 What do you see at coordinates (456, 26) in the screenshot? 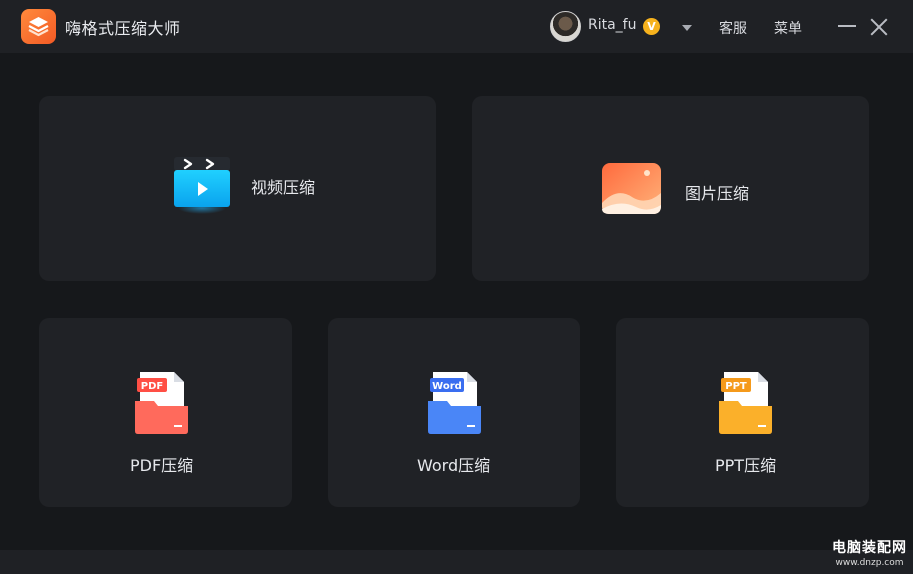
I see `title-bar: 嗨格式压缩大师 Rita_fu V 客服 菜单` at bounding box center [456, 26].